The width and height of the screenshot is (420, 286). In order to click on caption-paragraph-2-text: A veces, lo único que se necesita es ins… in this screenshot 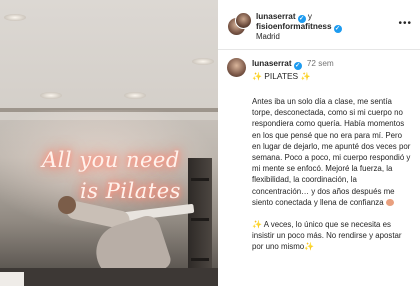, I will do `click(327, 236)`.